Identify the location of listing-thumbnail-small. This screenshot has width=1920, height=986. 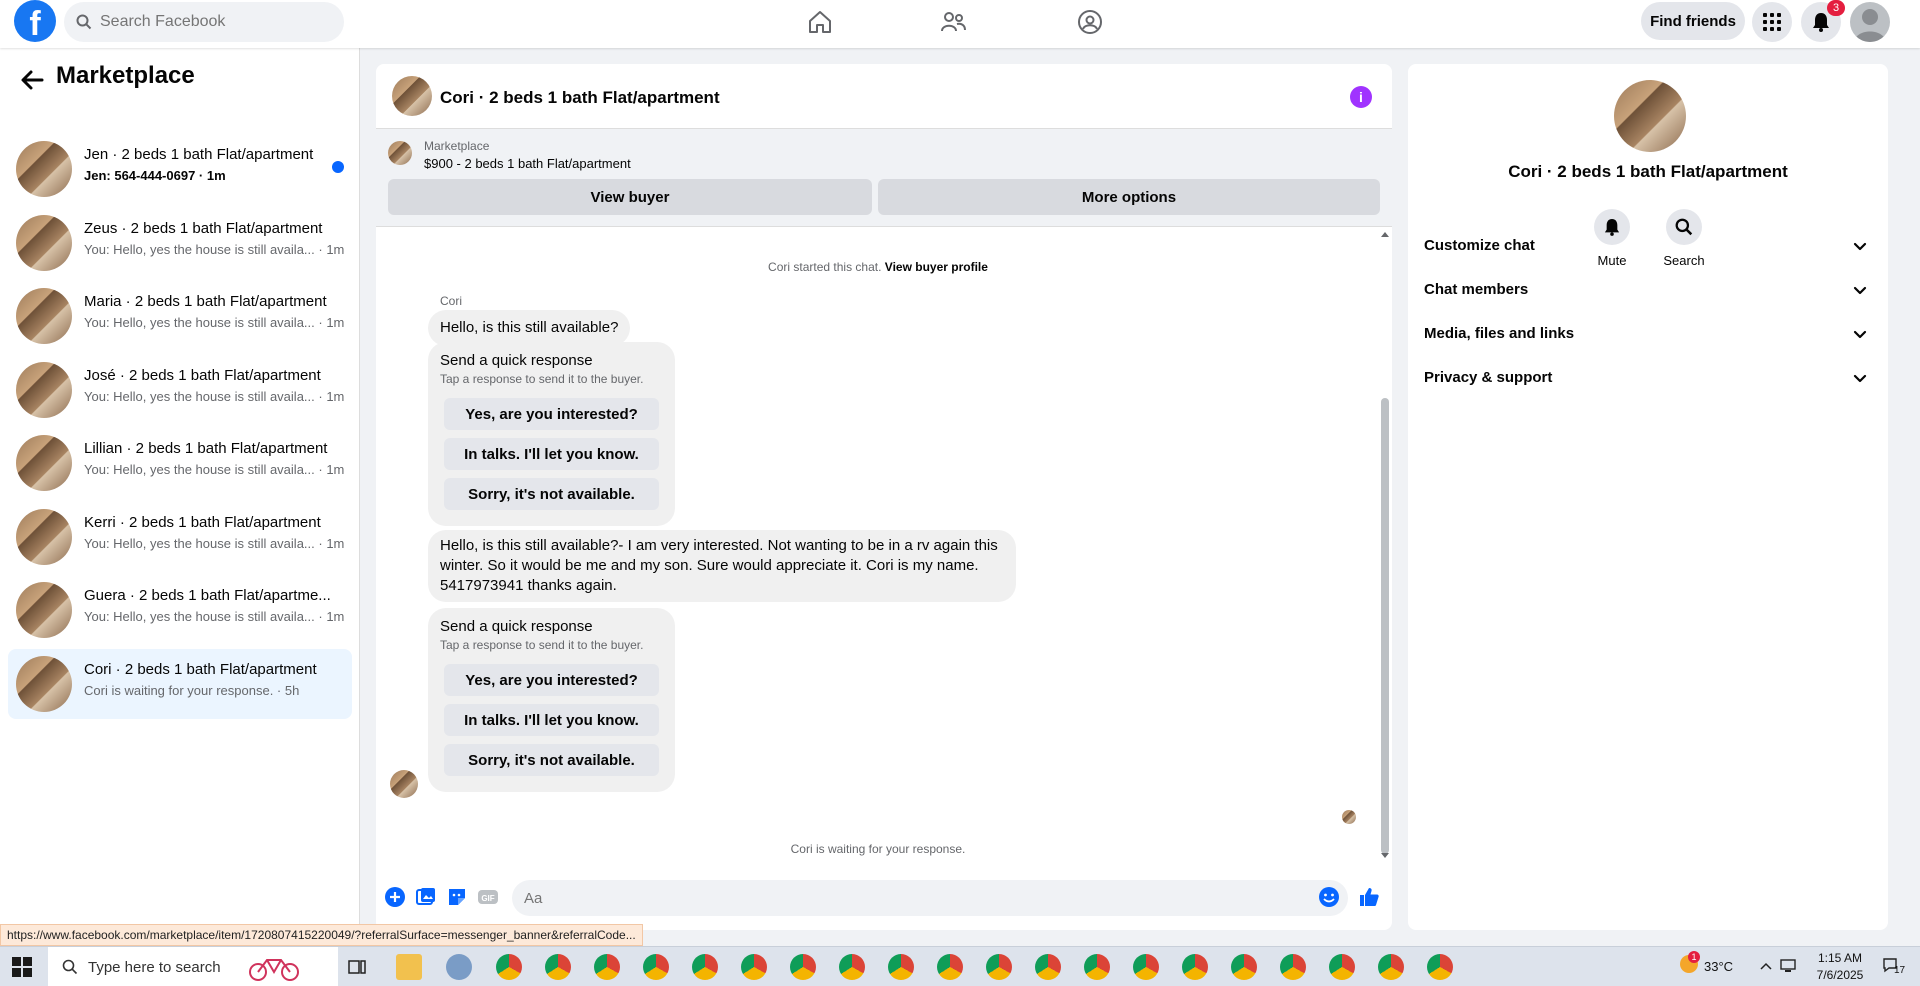
(400, 153).